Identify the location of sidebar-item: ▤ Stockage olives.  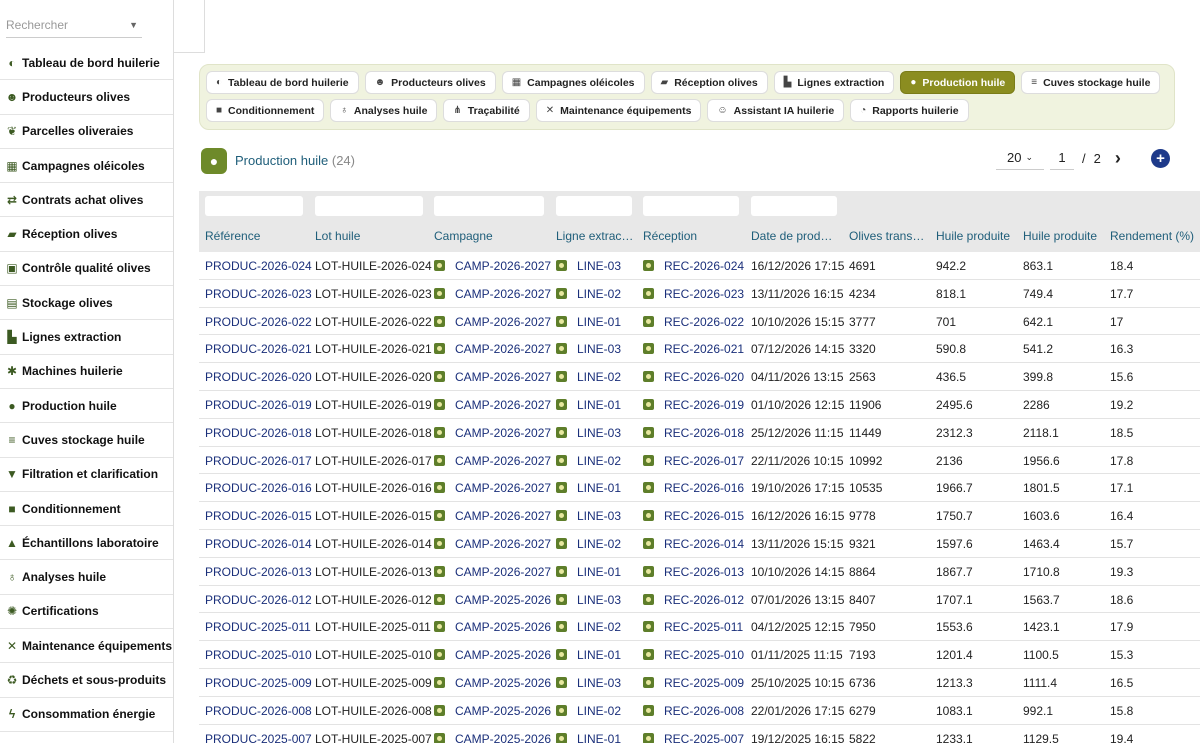
(86, 303).